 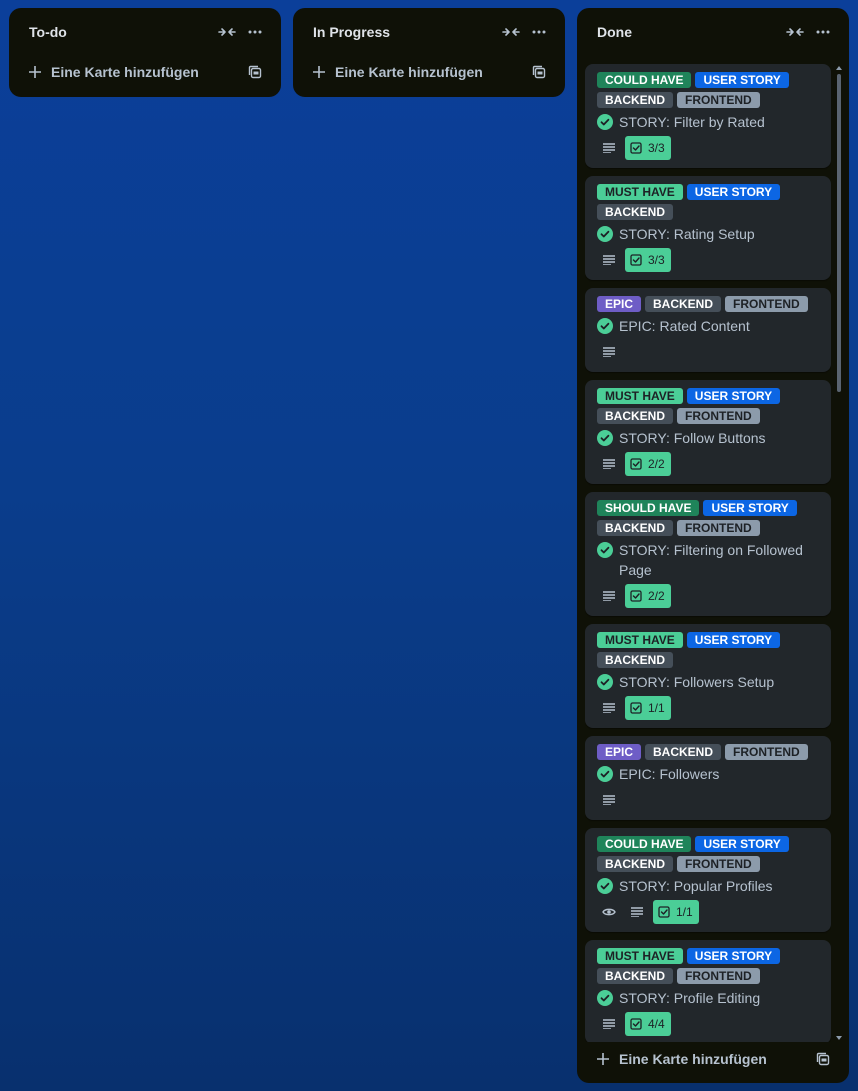 I want to click on list-title: Done, so click(x=689, y=32).